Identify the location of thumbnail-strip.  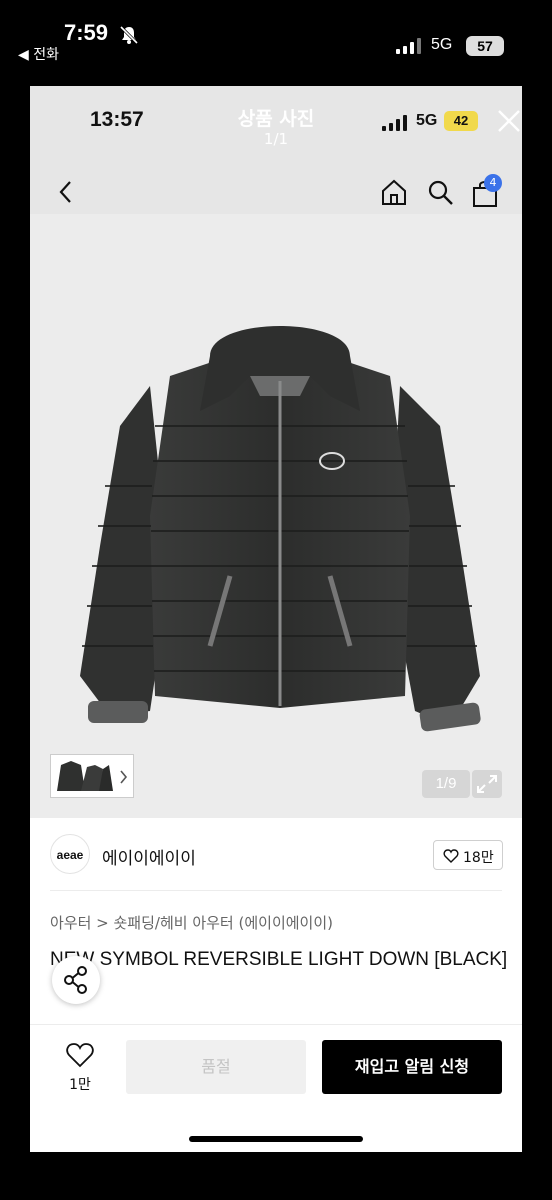
(92, 776).